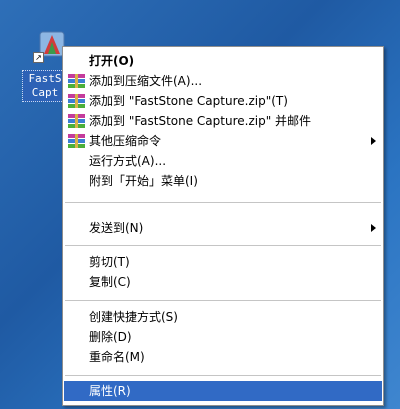 The image size is (400, 409). Describe the element at coordinates (38, 57) in the screenshot. I see `shortcut-arrow-icon: ↗` at that location.